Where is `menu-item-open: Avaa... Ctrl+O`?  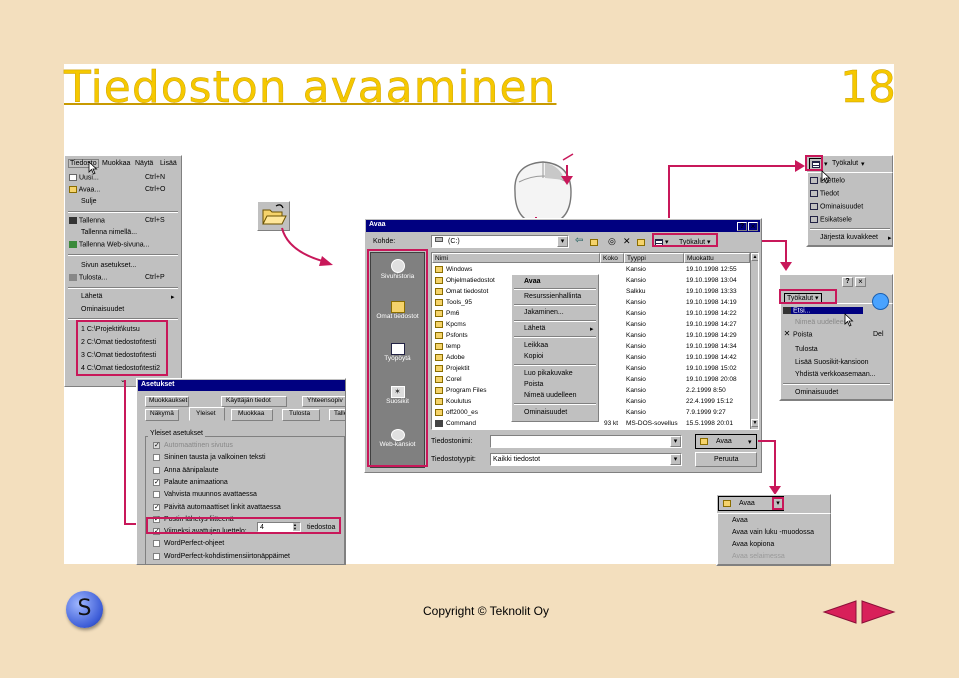
menu-item-open: Avaa... Ctrl+O is located at coordinates (123, 189).